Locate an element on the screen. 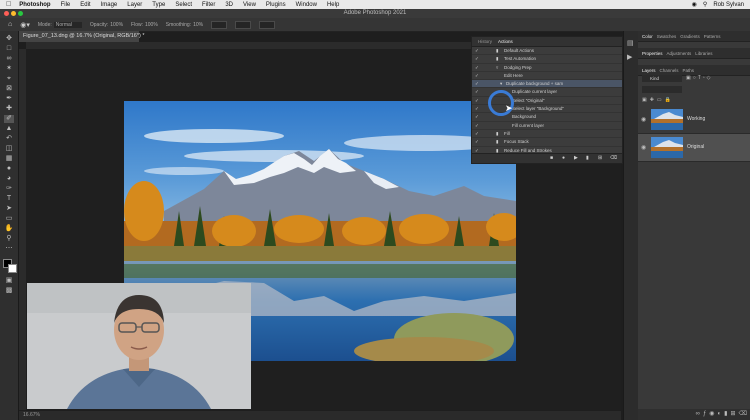 This screenshot has width=750, height=420. system-status: ◉ ⚲ Rob Sylvan is located at coordinates (718, 4).